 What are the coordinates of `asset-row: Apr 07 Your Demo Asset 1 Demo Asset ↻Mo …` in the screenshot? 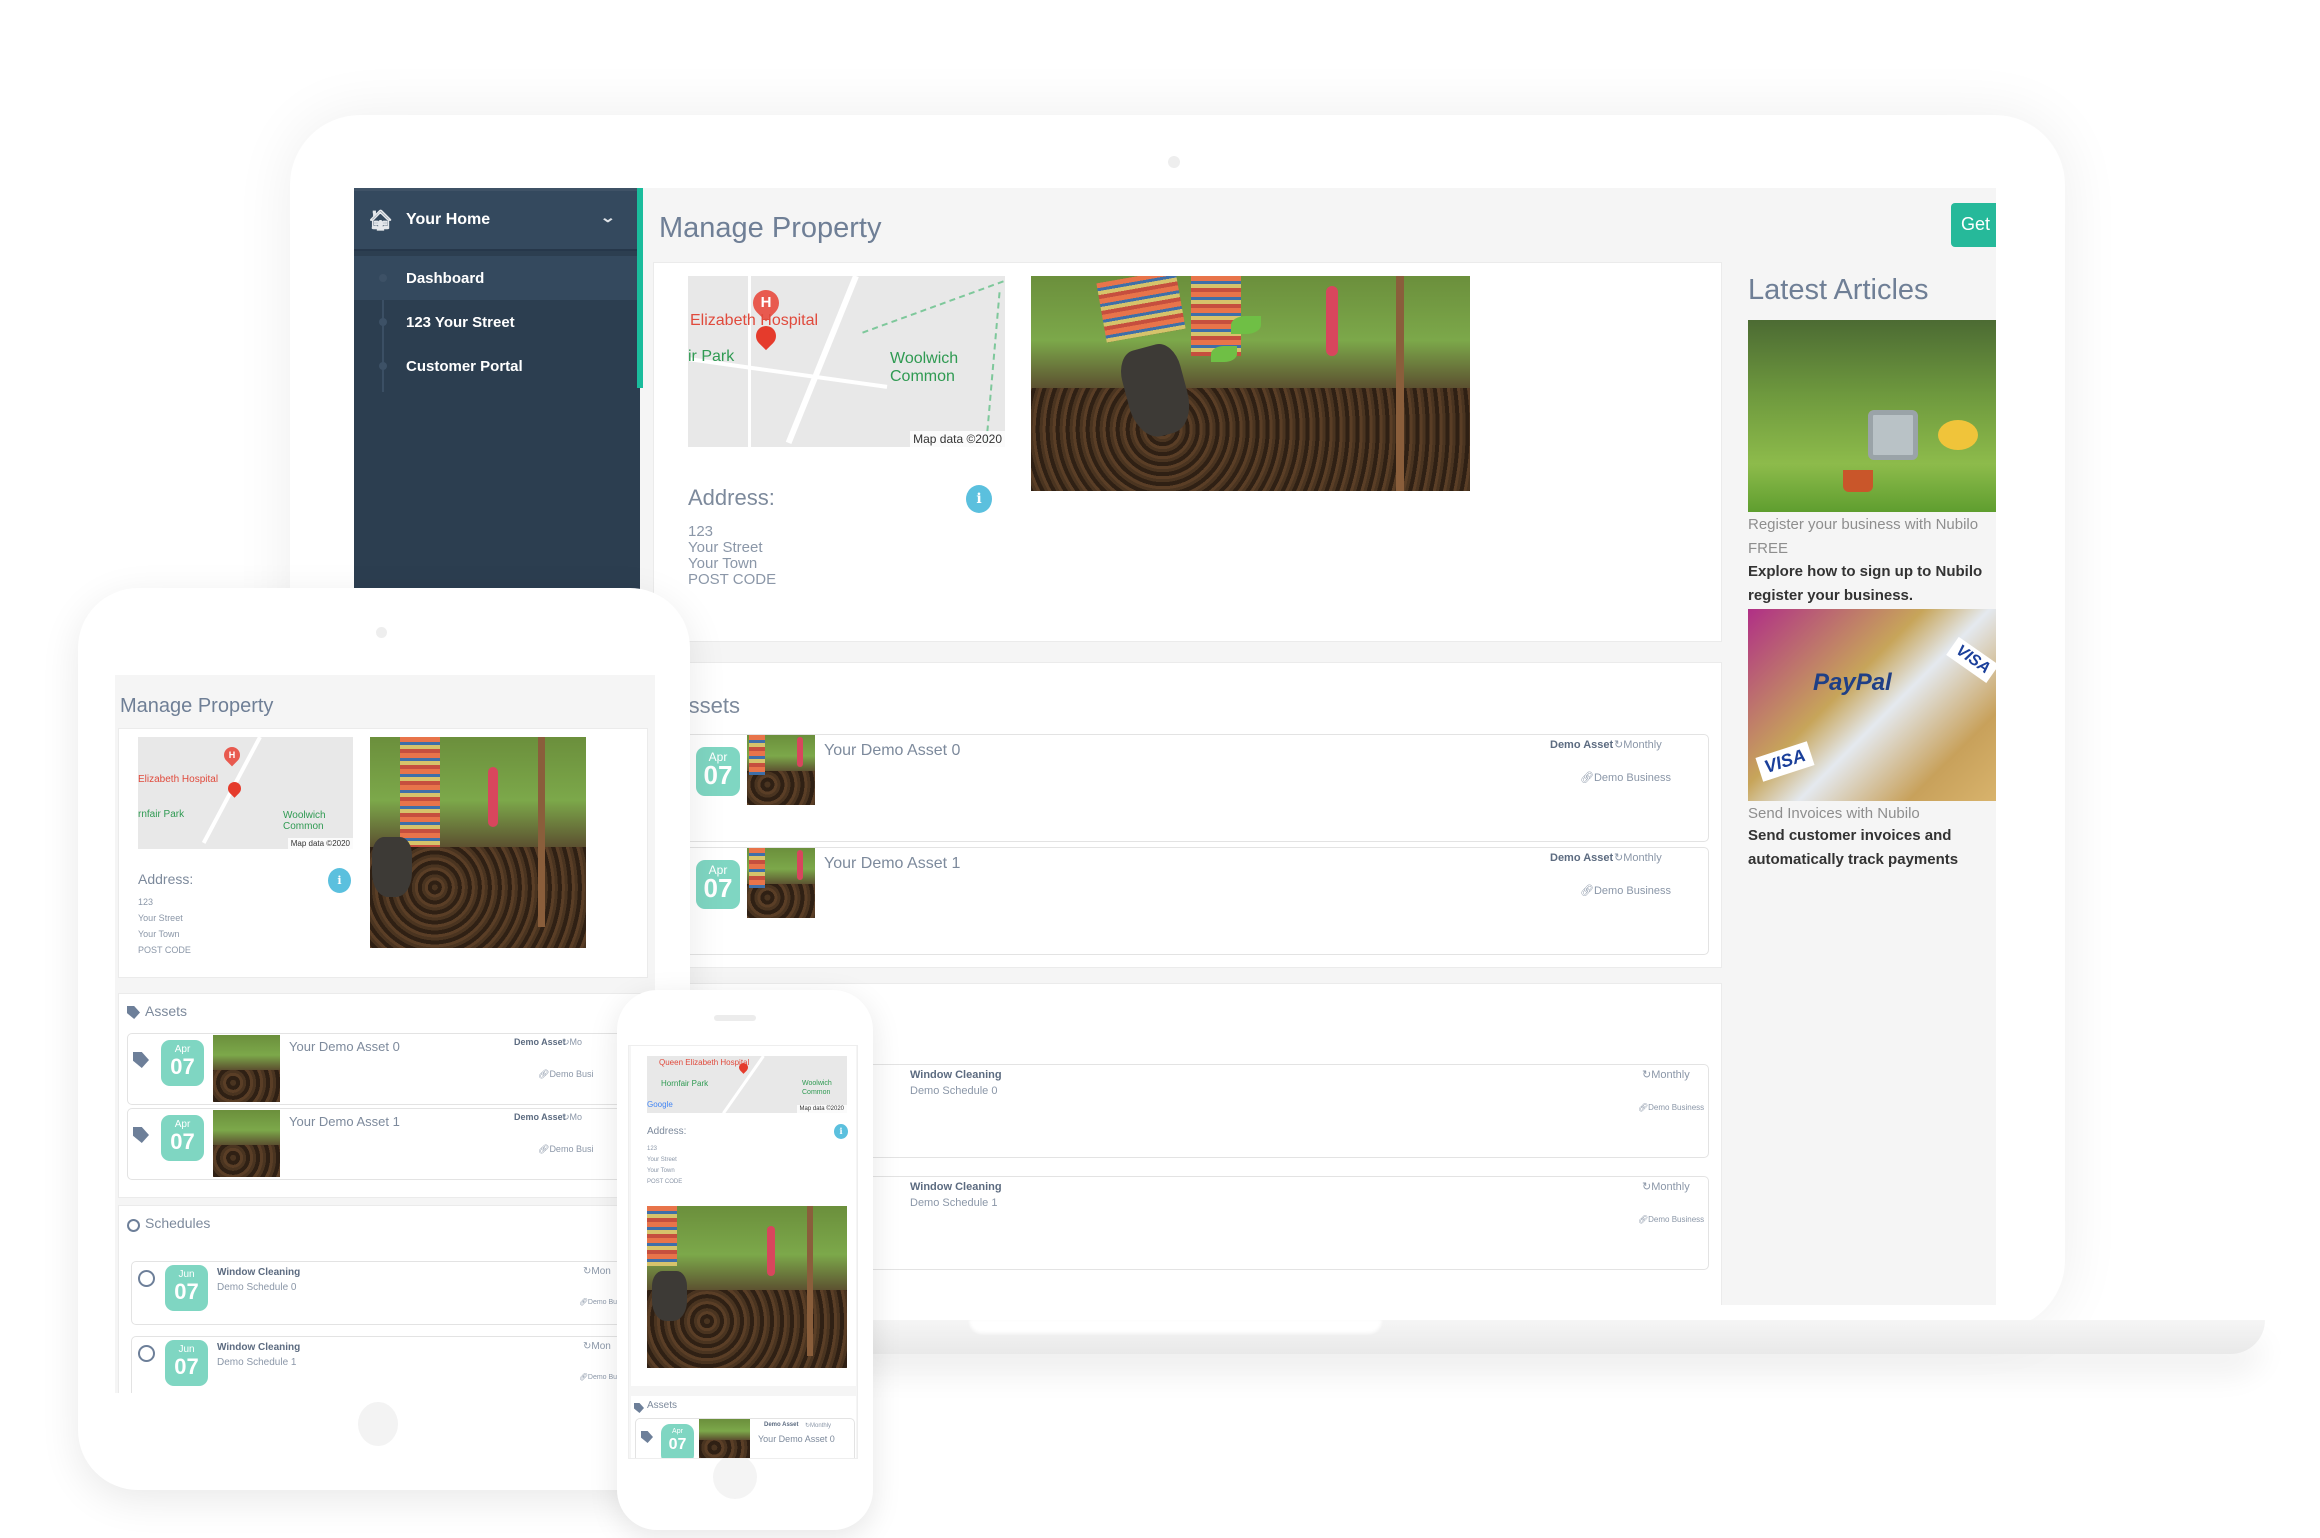 It's located at (387, 1144).